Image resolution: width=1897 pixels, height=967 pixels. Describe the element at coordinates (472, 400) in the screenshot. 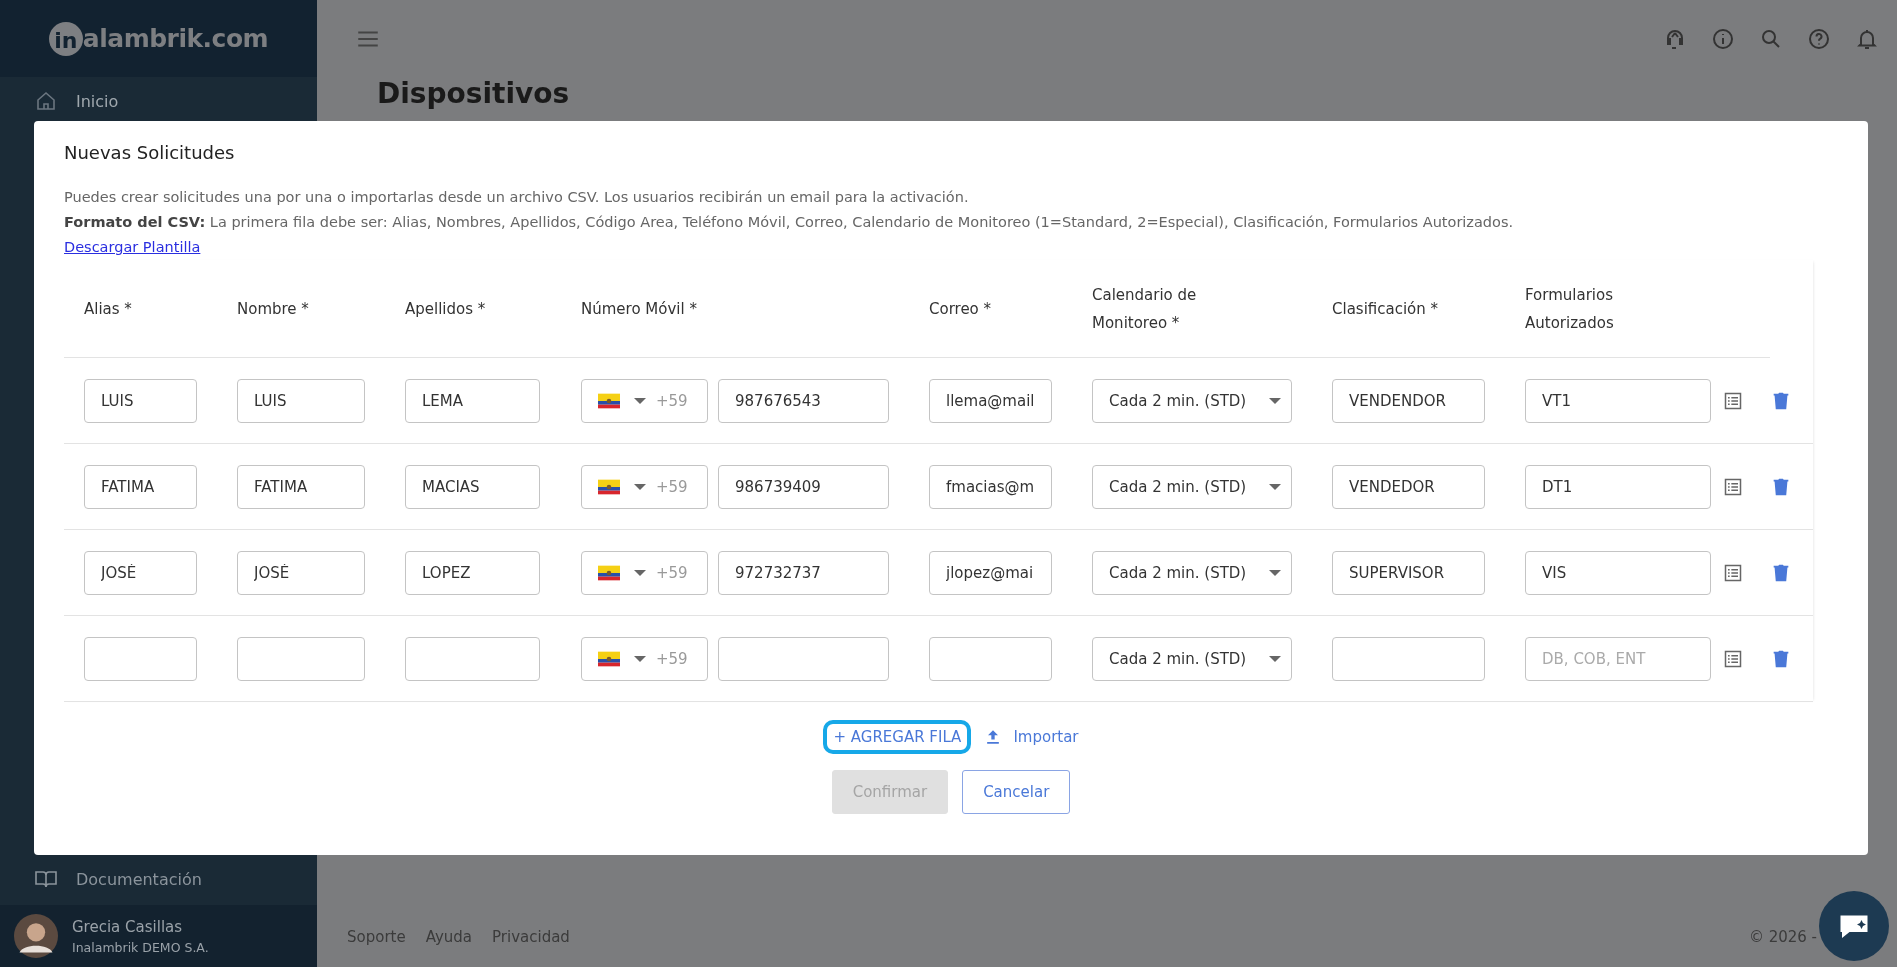

I see `input-field: LEMA` at that location.